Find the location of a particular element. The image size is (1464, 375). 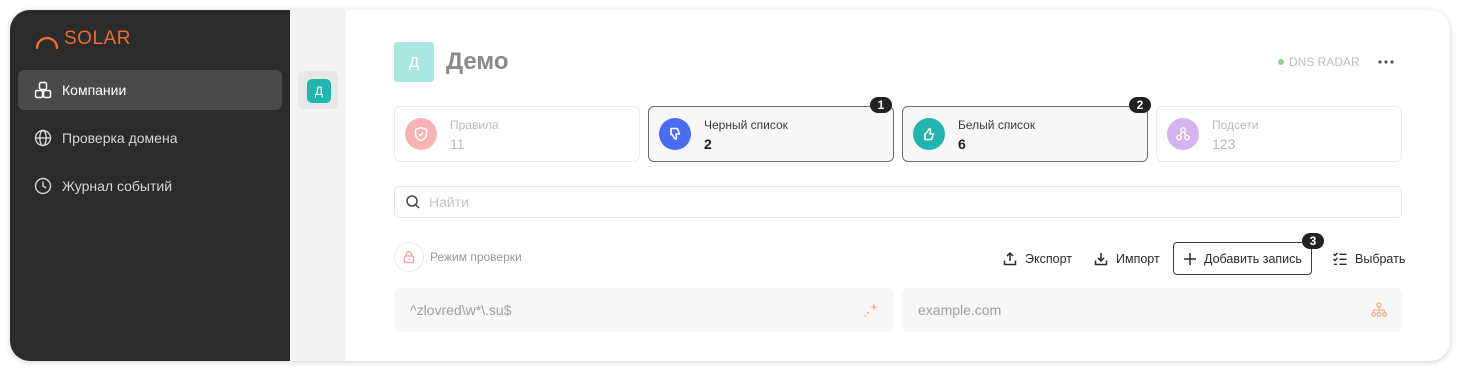

add-record-button: Добавить запись is located at coordinates (1242, 258).